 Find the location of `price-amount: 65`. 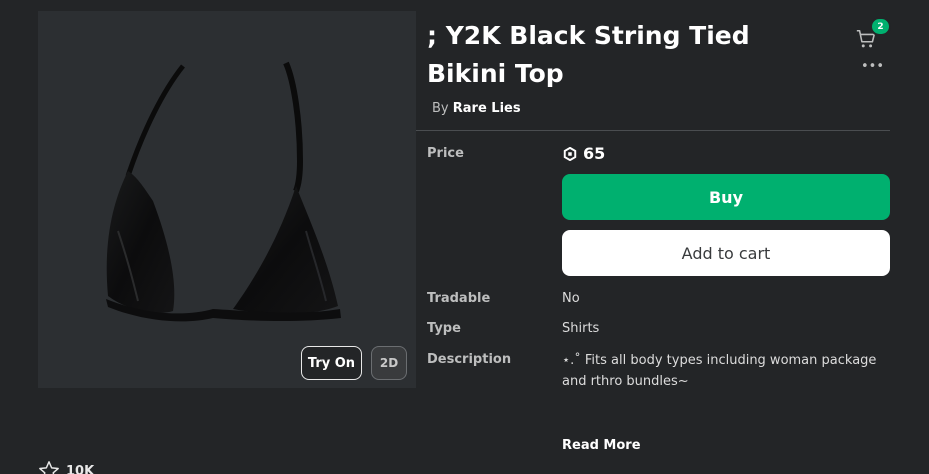

price-amount: 65 is located at coordinates (594, 153).